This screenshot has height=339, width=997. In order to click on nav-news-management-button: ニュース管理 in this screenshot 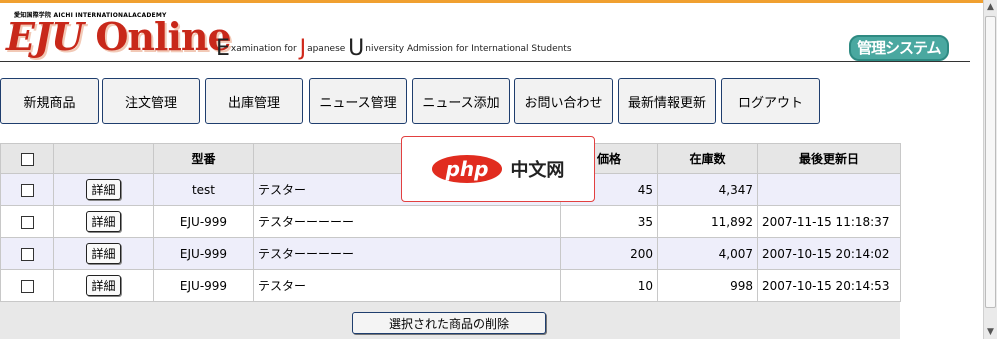, I will do `click(358, 101)`.